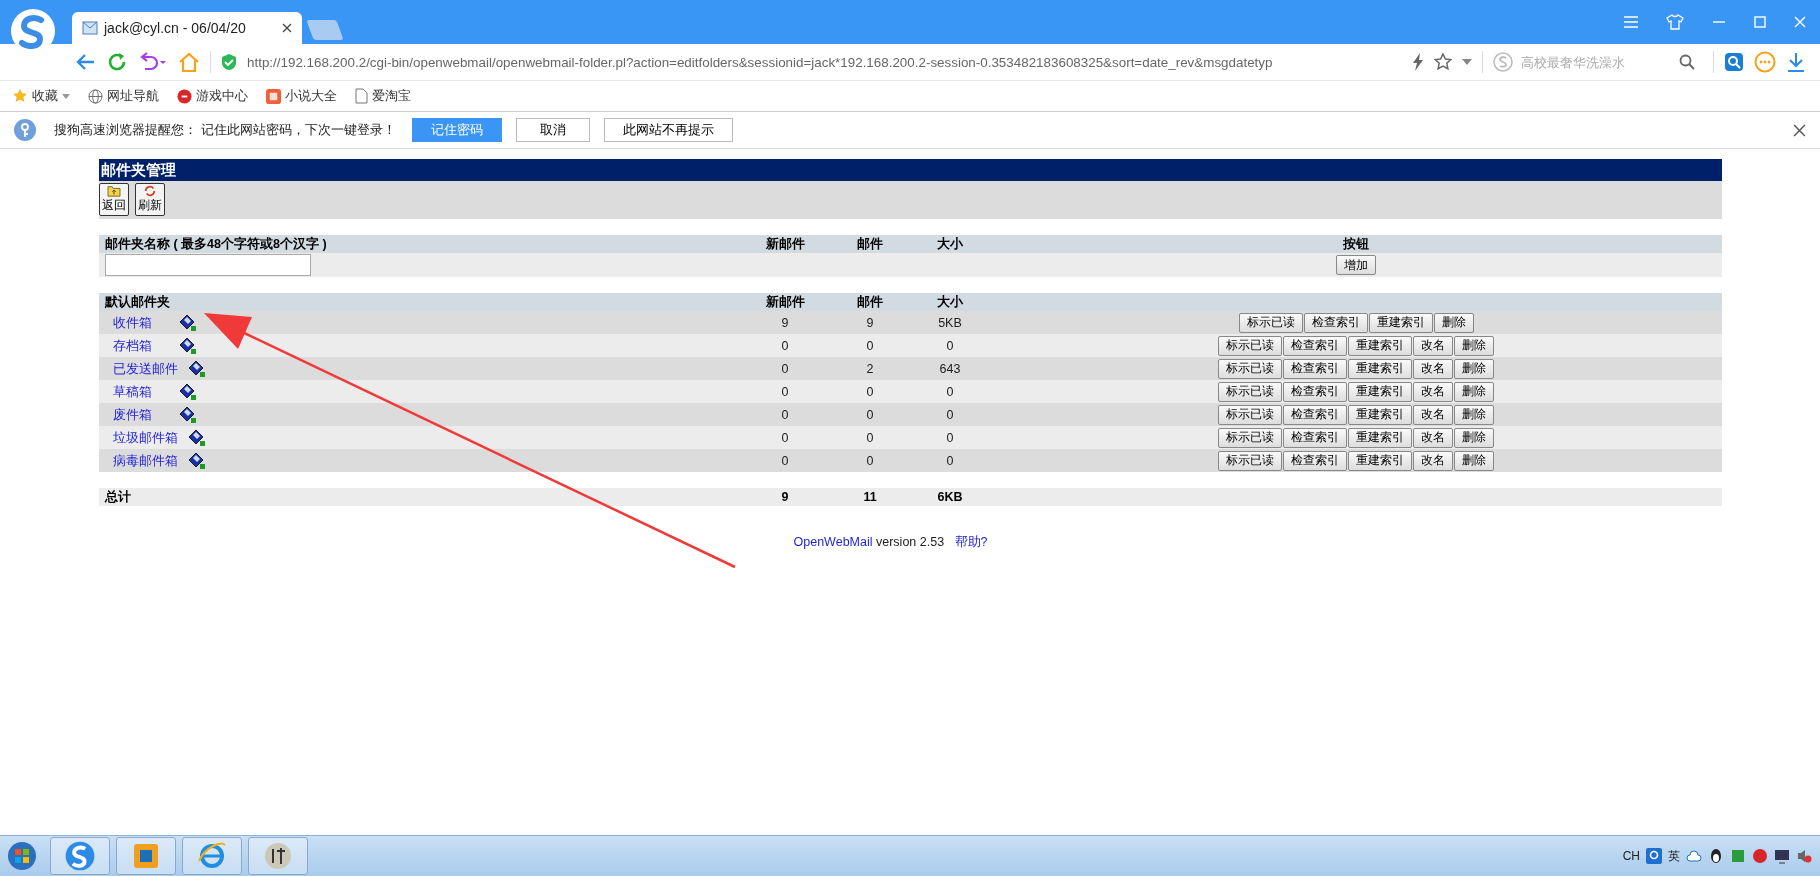 Image resolution: width=1820 pixels, height=876 pixels. What do you see at coordinates (301, 96) in the screenshot?
I see `bookmark-link: 小说大全` at bounding box center [301, 96].